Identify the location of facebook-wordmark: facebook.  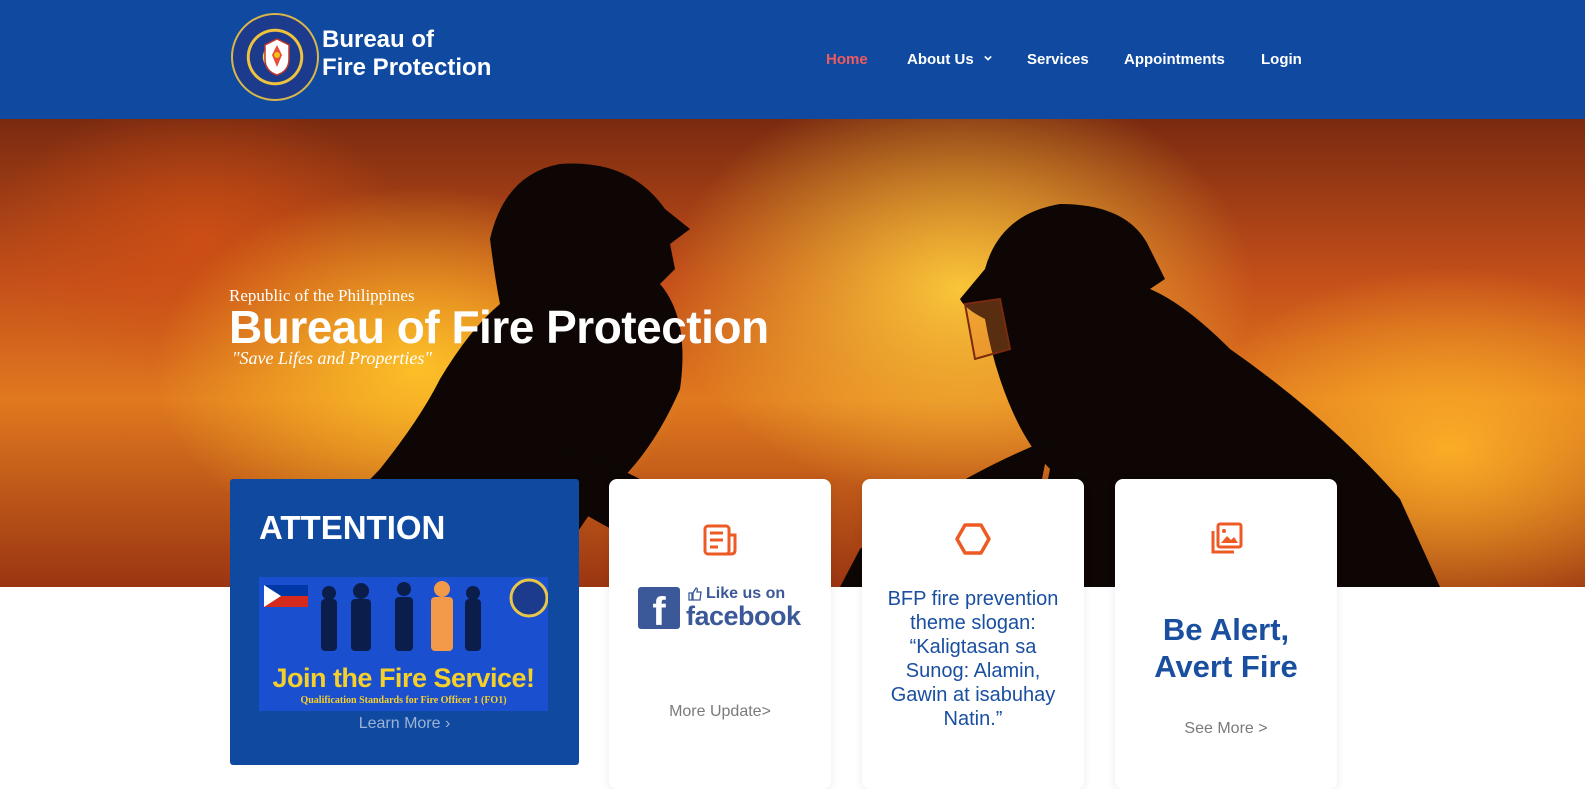
(743, 616).